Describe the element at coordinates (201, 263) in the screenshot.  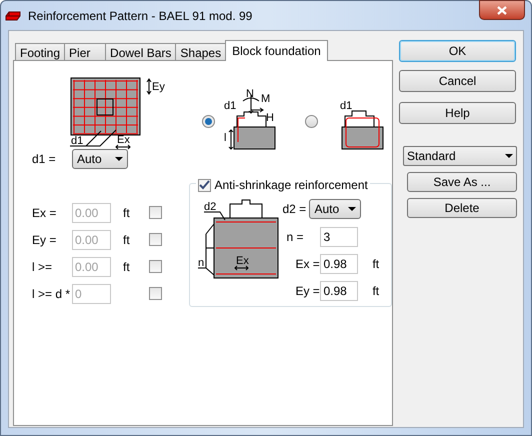
I see `diagram-label: n` at that location.